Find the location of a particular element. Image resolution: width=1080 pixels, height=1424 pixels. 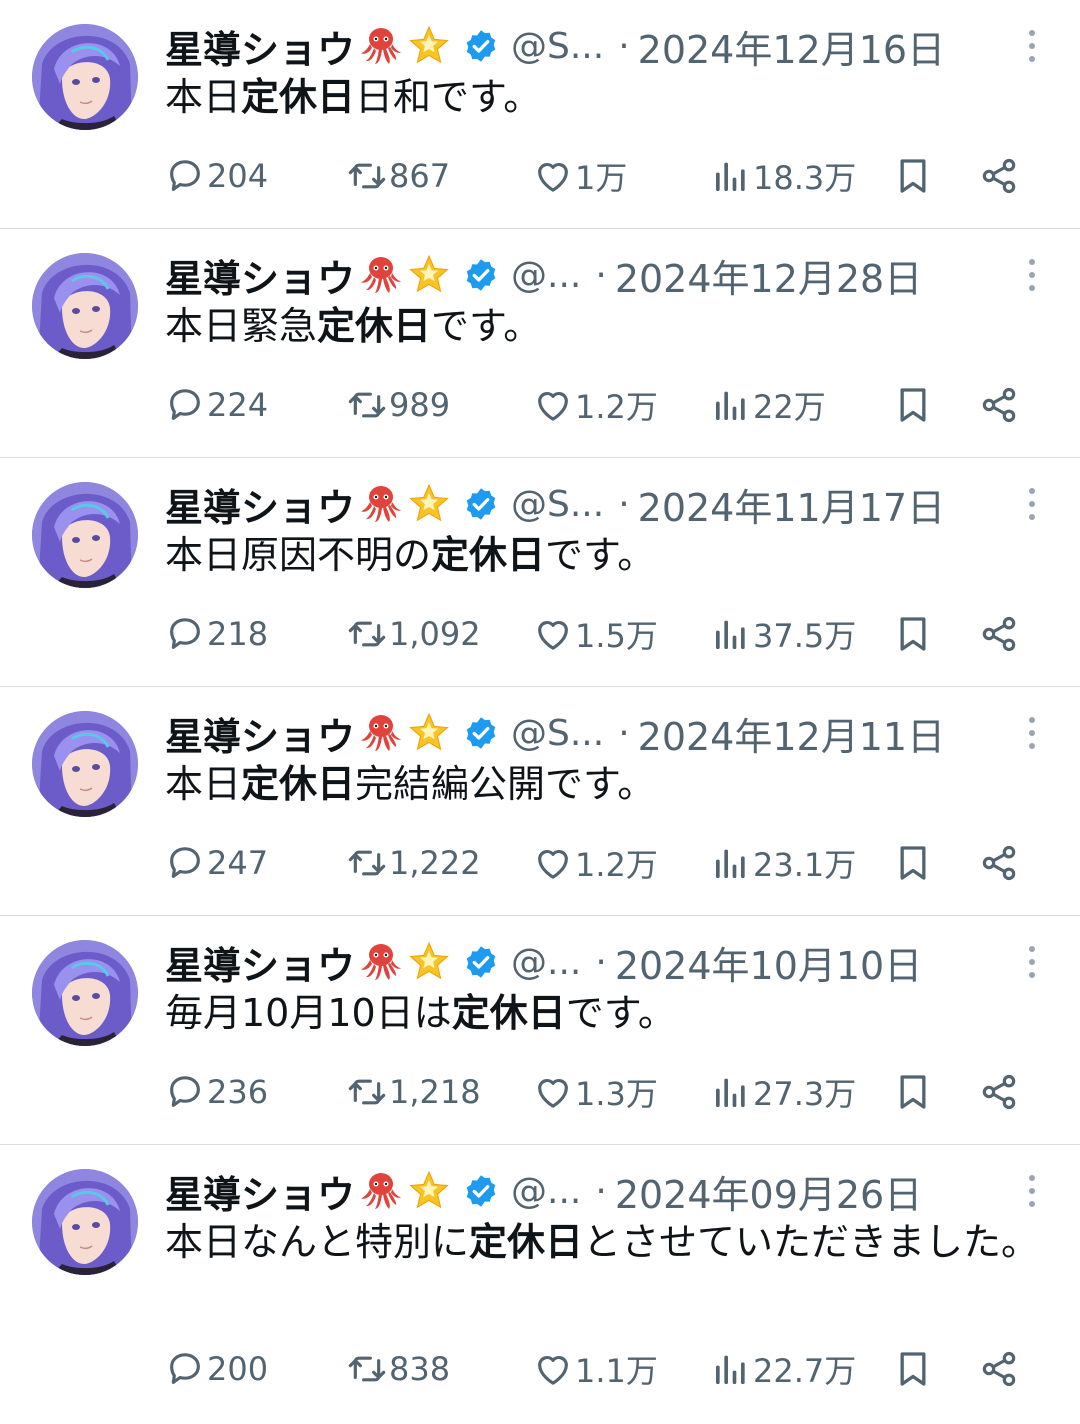

tweet-date: 2024年10月10日 is located at coordinates (768, 962).